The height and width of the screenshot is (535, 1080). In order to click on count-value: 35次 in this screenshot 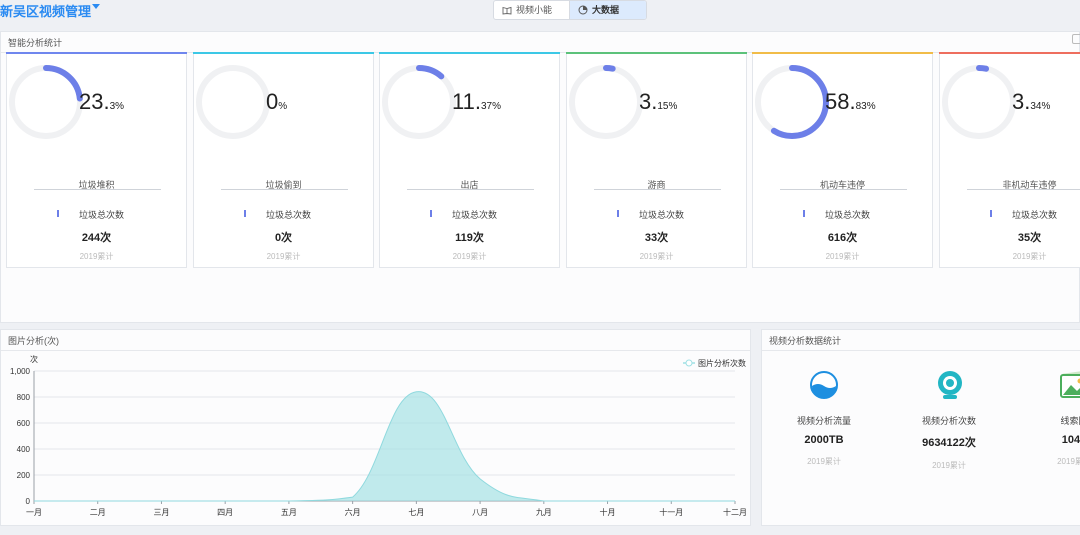, I will do `click(1029, 238)`.